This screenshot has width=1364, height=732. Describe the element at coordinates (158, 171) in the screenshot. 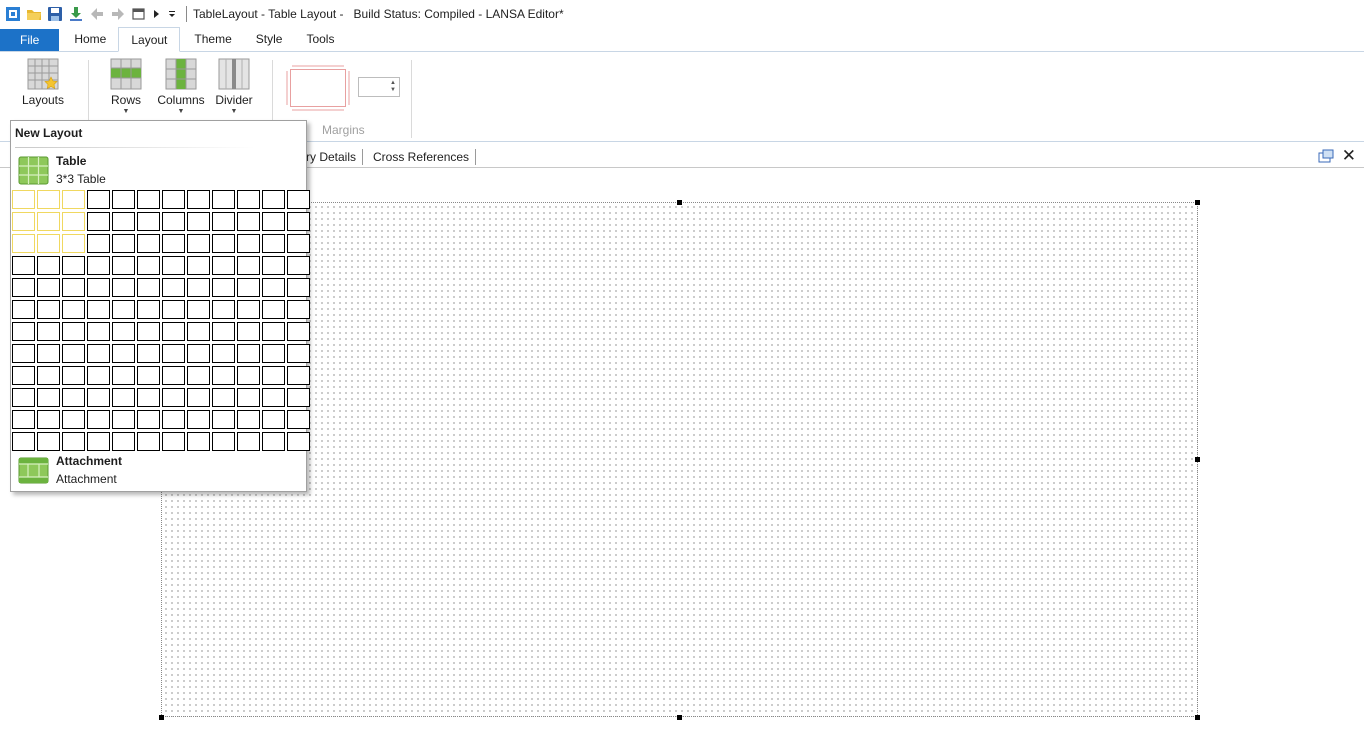

I see `table-layout-item: Table 3*3 Table` at that location.